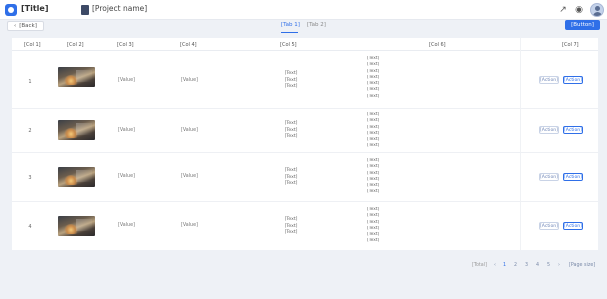  What do you see at coordinates (563, 10) in the screenshot?
I see `external-link-icon: ↗` at bounding box center [563, 10].